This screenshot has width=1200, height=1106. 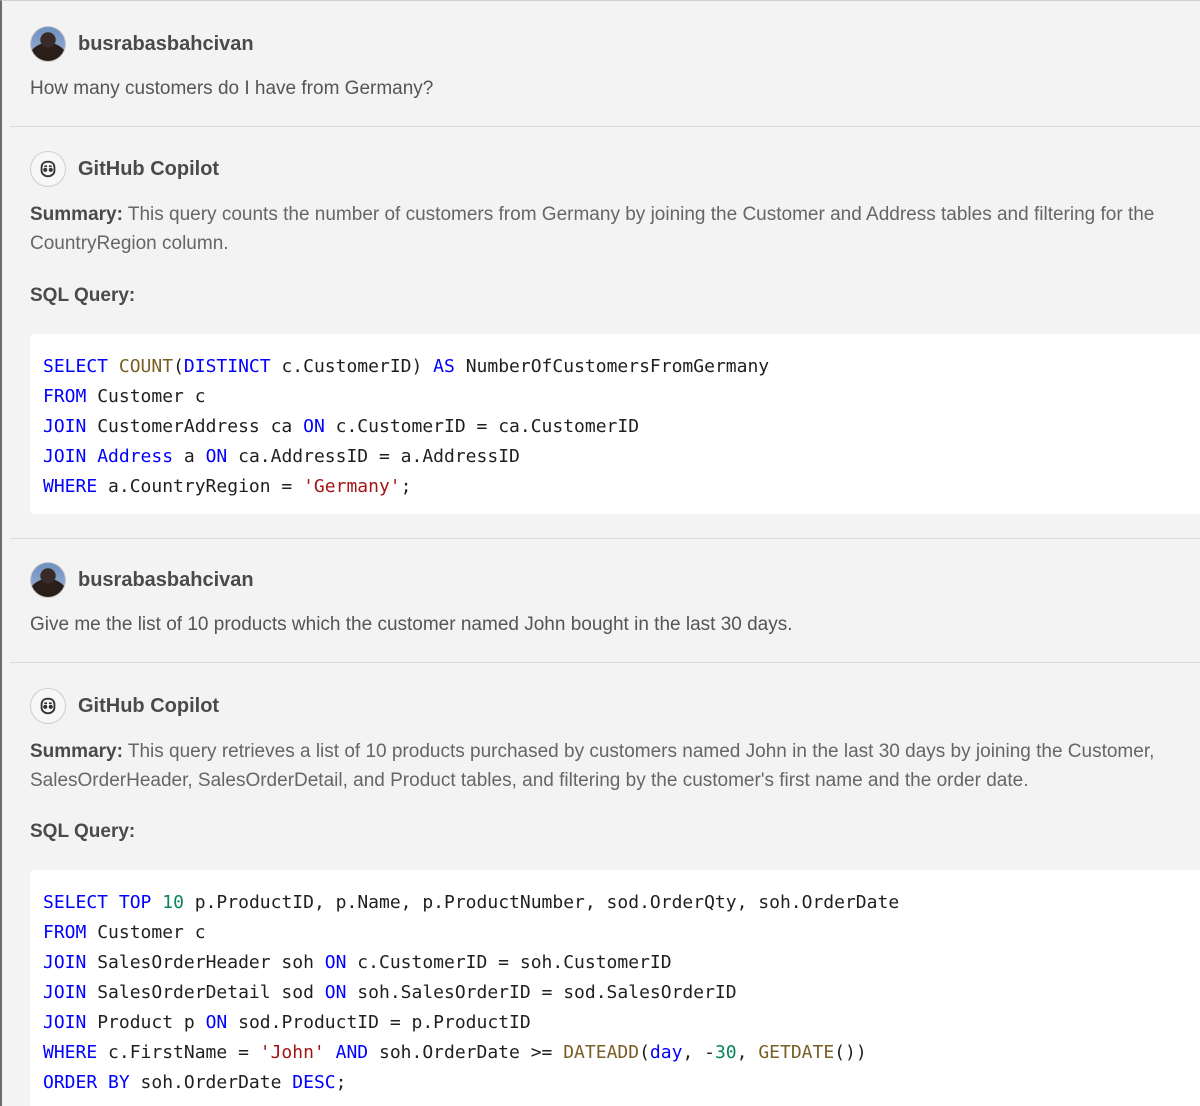 I want to click on code-token: a, so click(x=189, y=456).